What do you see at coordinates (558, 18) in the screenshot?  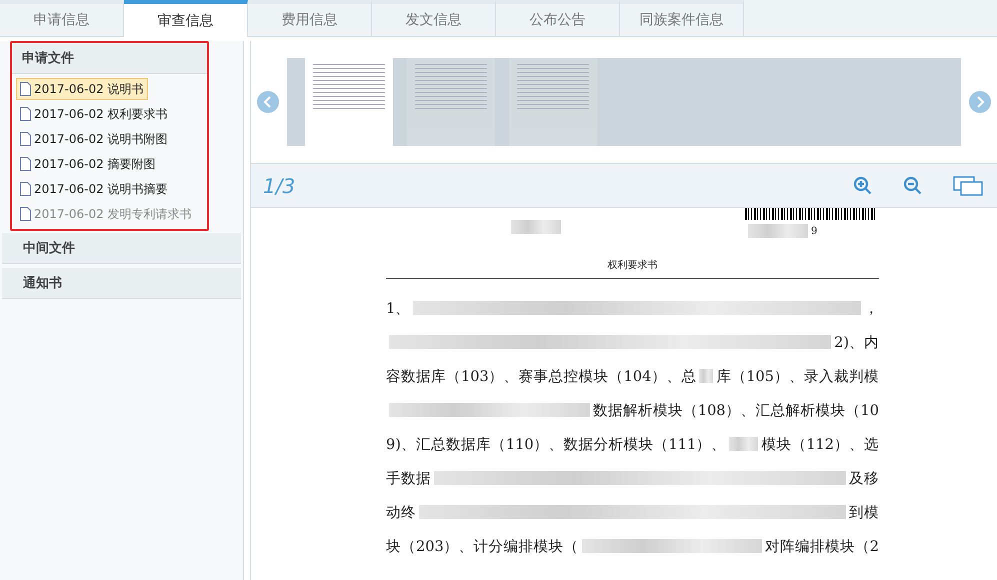 I see `tab: 公布公告` at bounding box center [558, 18].